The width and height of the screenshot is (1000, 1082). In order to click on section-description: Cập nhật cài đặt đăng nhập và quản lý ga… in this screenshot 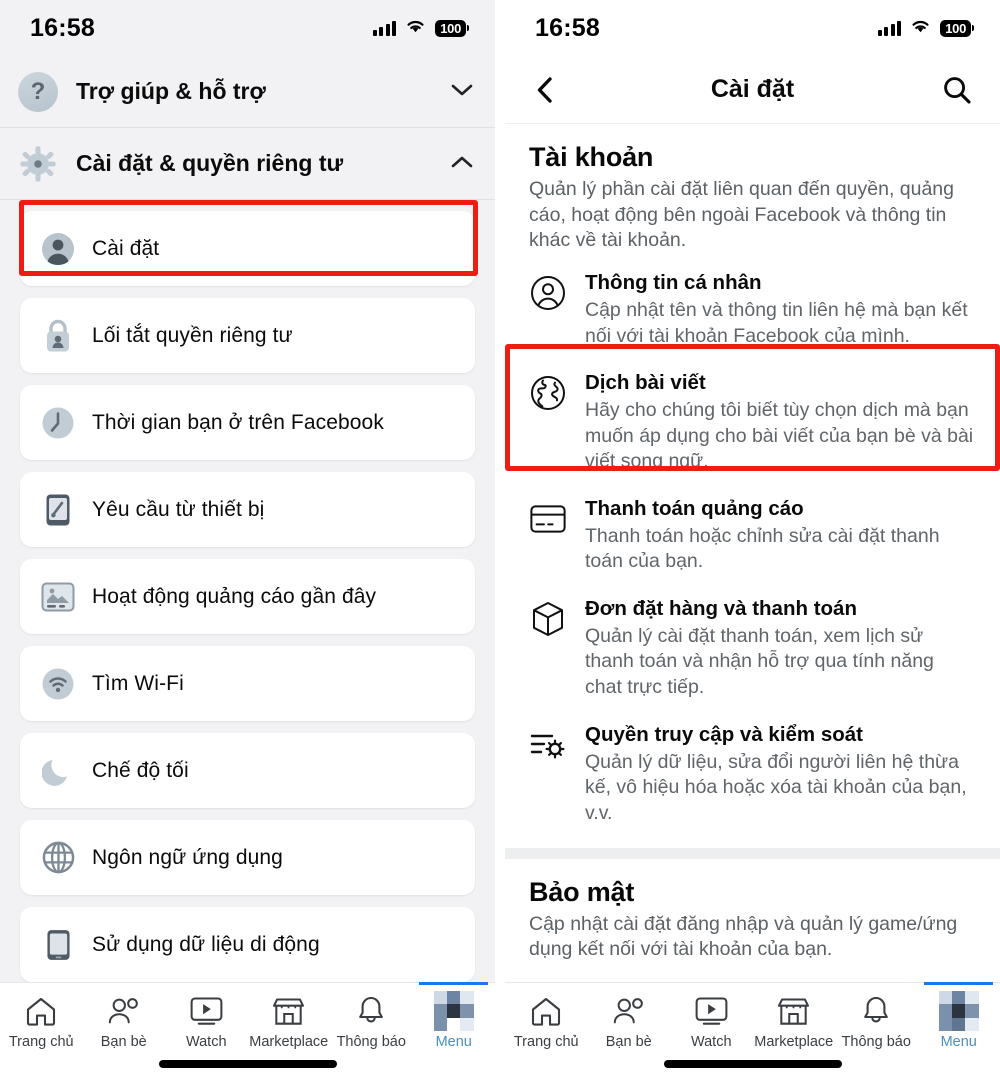, I will do `click(743, 936)`.